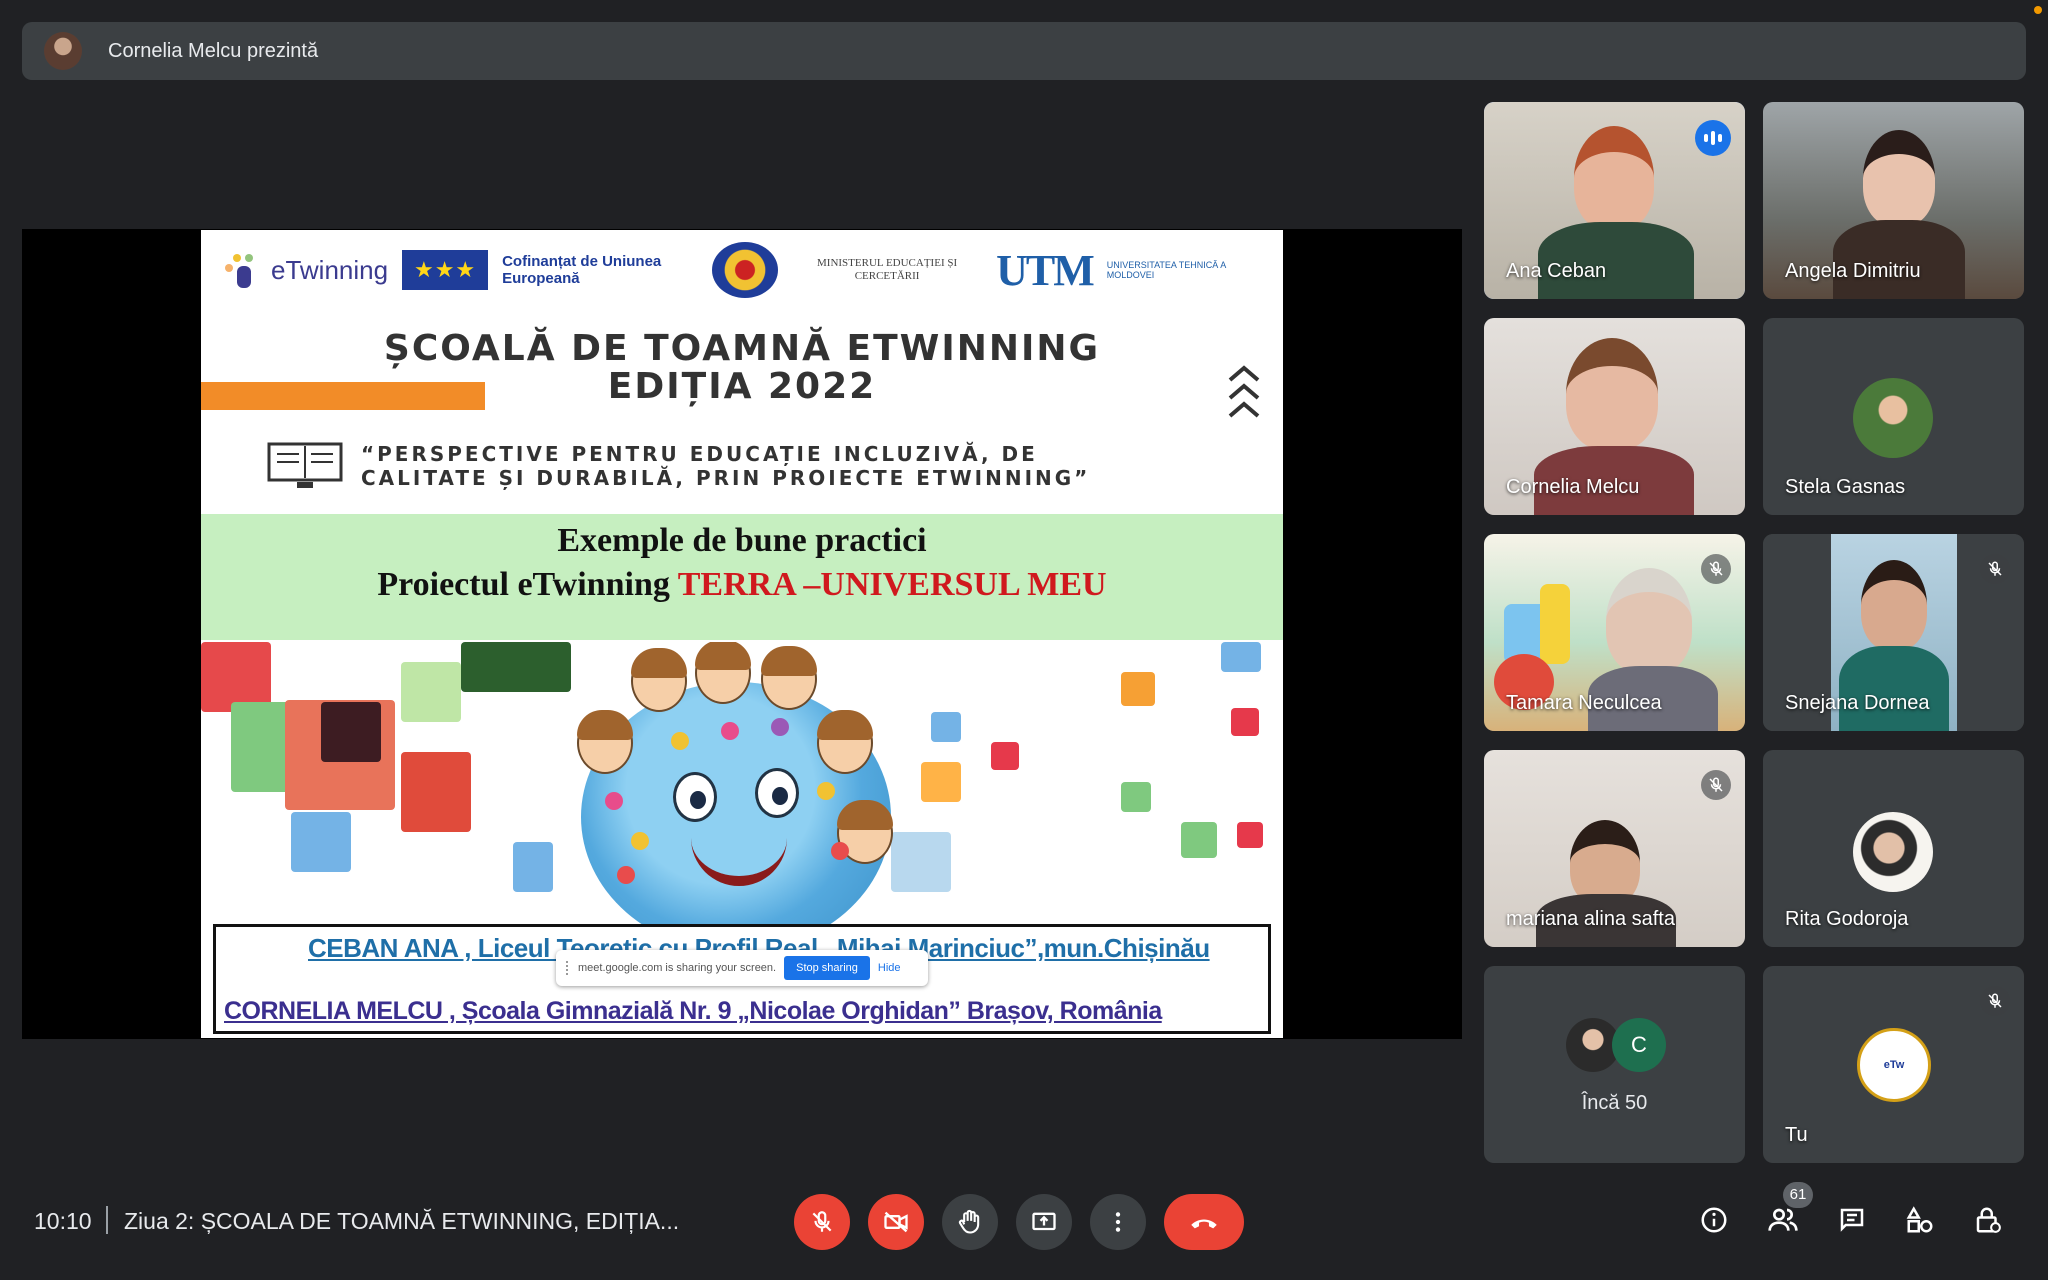  I want to click on chevrons-up-icon, so click(1244, 391).